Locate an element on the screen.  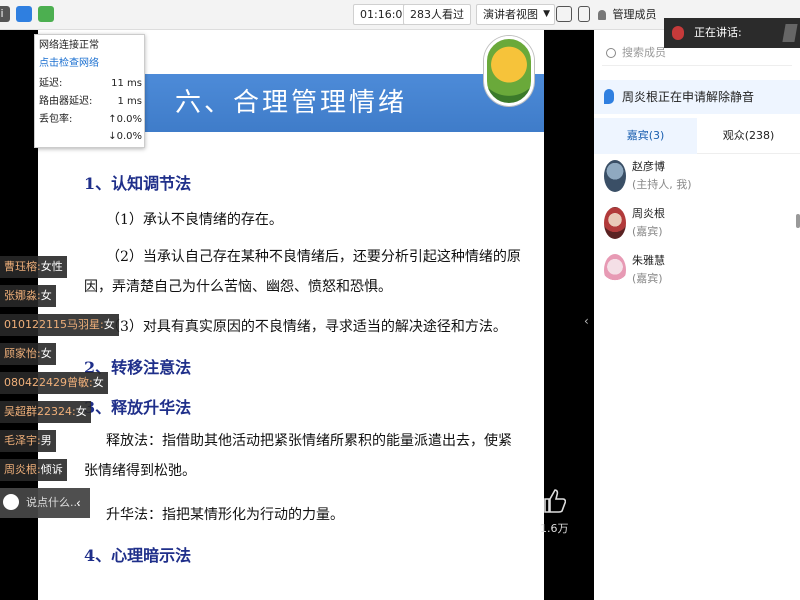
slide-paragraph-3: （3）对具有真实原因的不良情绪，寻求适当的解决途径和方法。 is located at coordinates (306, 327).